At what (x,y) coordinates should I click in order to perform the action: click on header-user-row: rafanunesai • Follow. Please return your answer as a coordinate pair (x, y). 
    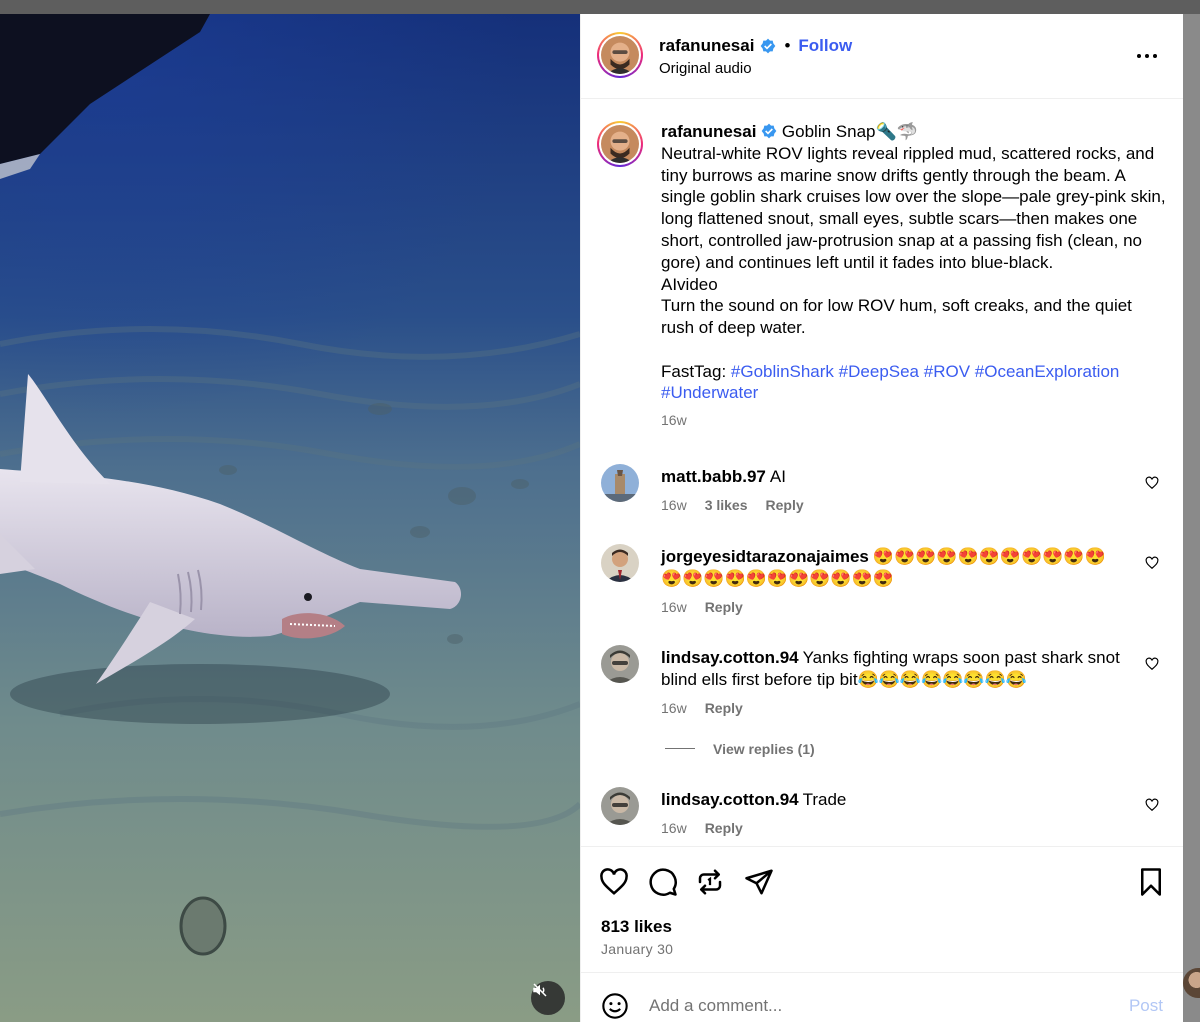
    Looking at the image, I should click on (755, 46).